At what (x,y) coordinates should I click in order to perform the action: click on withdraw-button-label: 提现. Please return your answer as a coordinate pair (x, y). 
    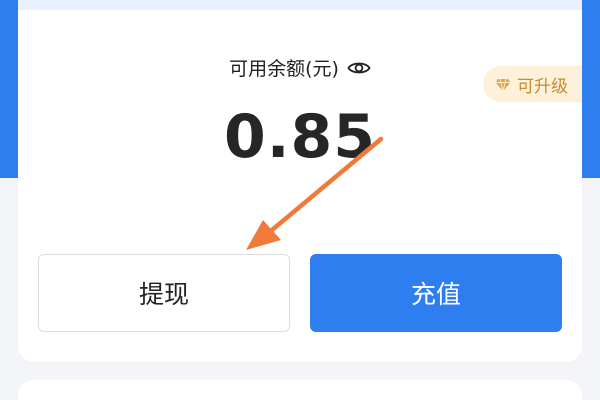
    Looking at the image, I should click on (163, 294).